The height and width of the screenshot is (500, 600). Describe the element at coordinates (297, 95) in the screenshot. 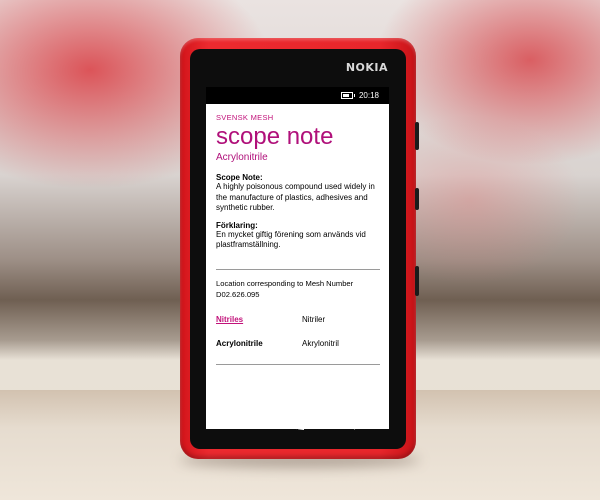

I see `status-bar: 20:18` at that location.